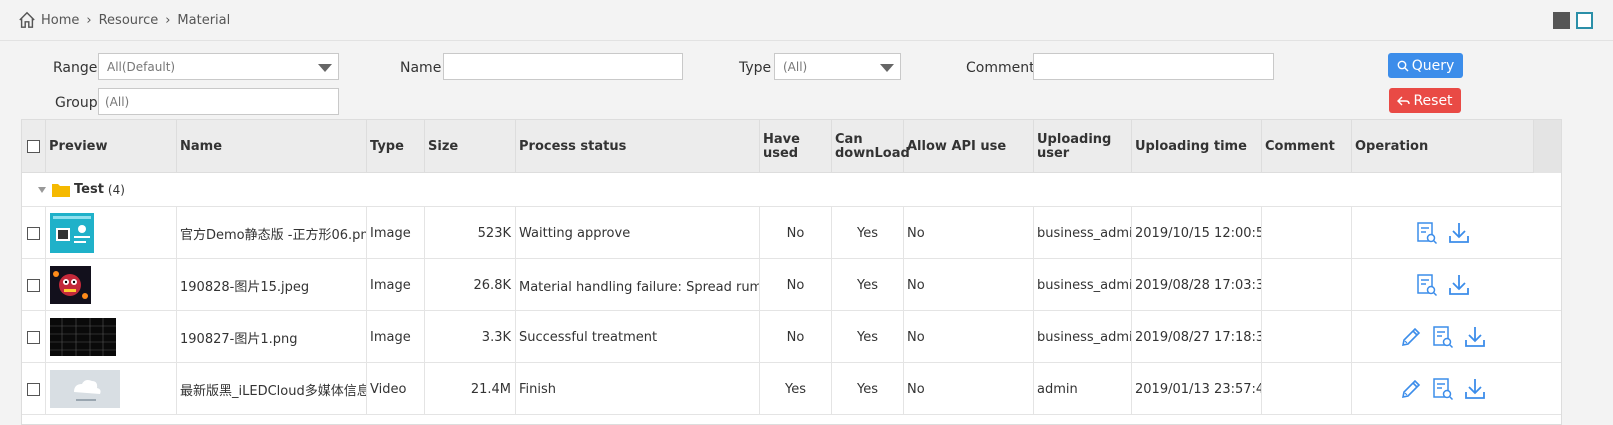  Describe the element at coordinates (272, 389) in the screenshot. I see `name-cell: 最新版黑_iLEDCloud多媒体信息发` at that location.